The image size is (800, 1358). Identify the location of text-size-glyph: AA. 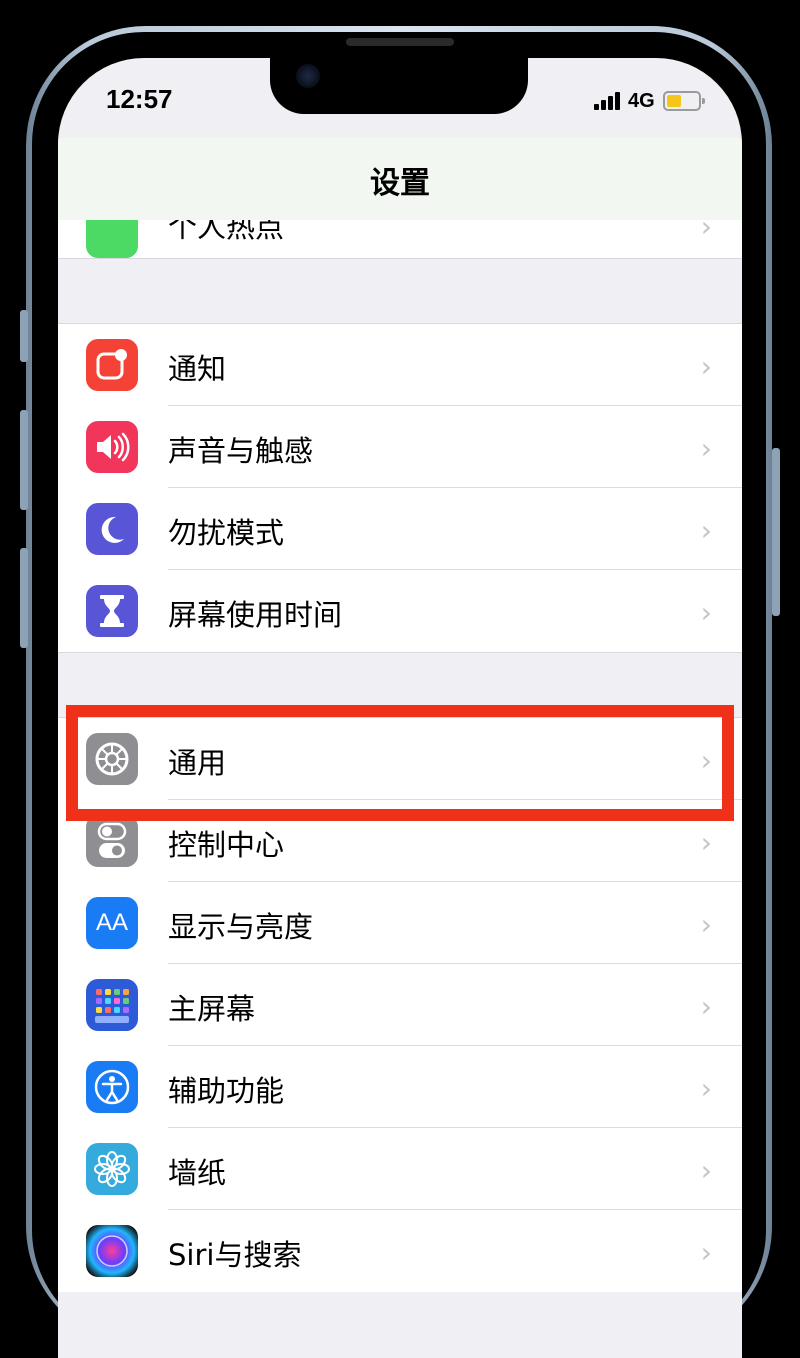
(111, 922).